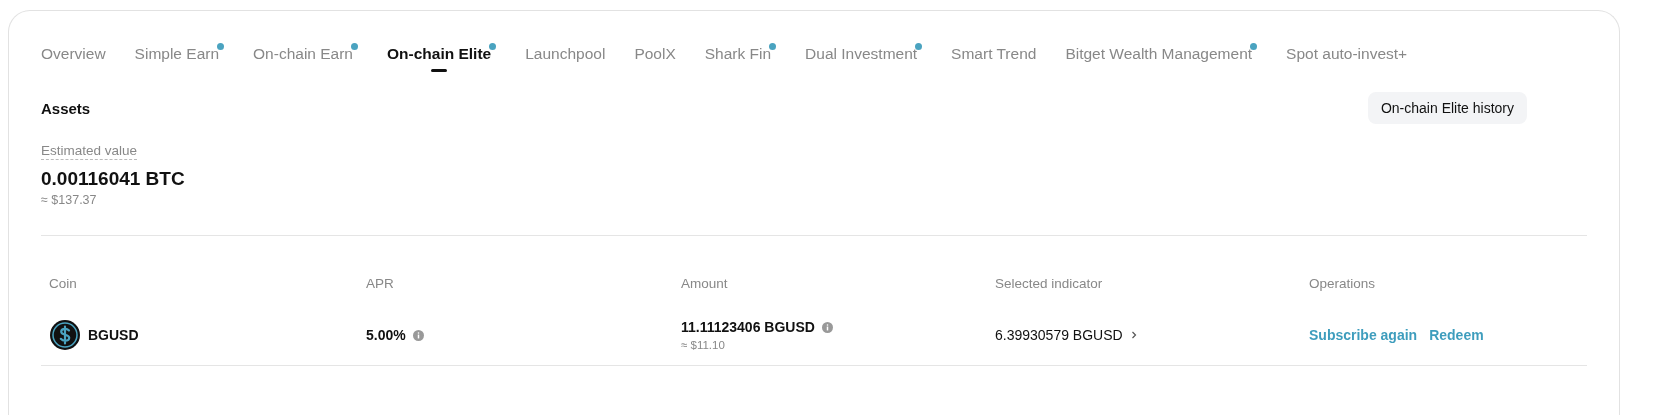 This screenshot has height=415, width=1658. Describe the element at coordinates (177, 58) in the screenshot. I see `tab: Simple Earn` at that location.